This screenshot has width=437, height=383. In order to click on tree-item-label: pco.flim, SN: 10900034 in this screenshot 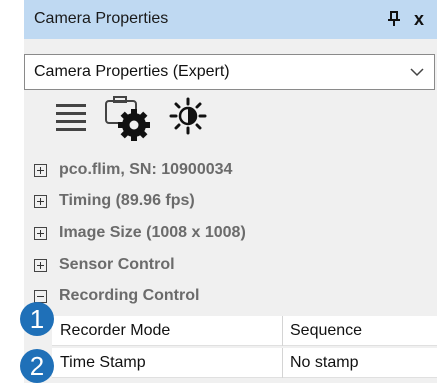, I will do `click(146, 169)`.